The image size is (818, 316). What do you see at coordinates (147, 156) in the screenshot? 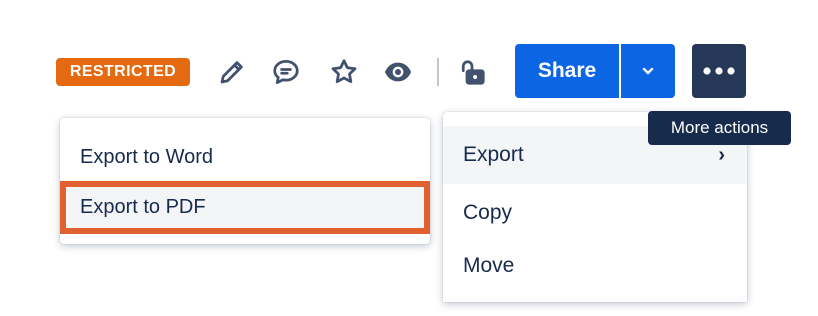
I see `menu-item-label: Export to Word` at bounding box center [147, 156].